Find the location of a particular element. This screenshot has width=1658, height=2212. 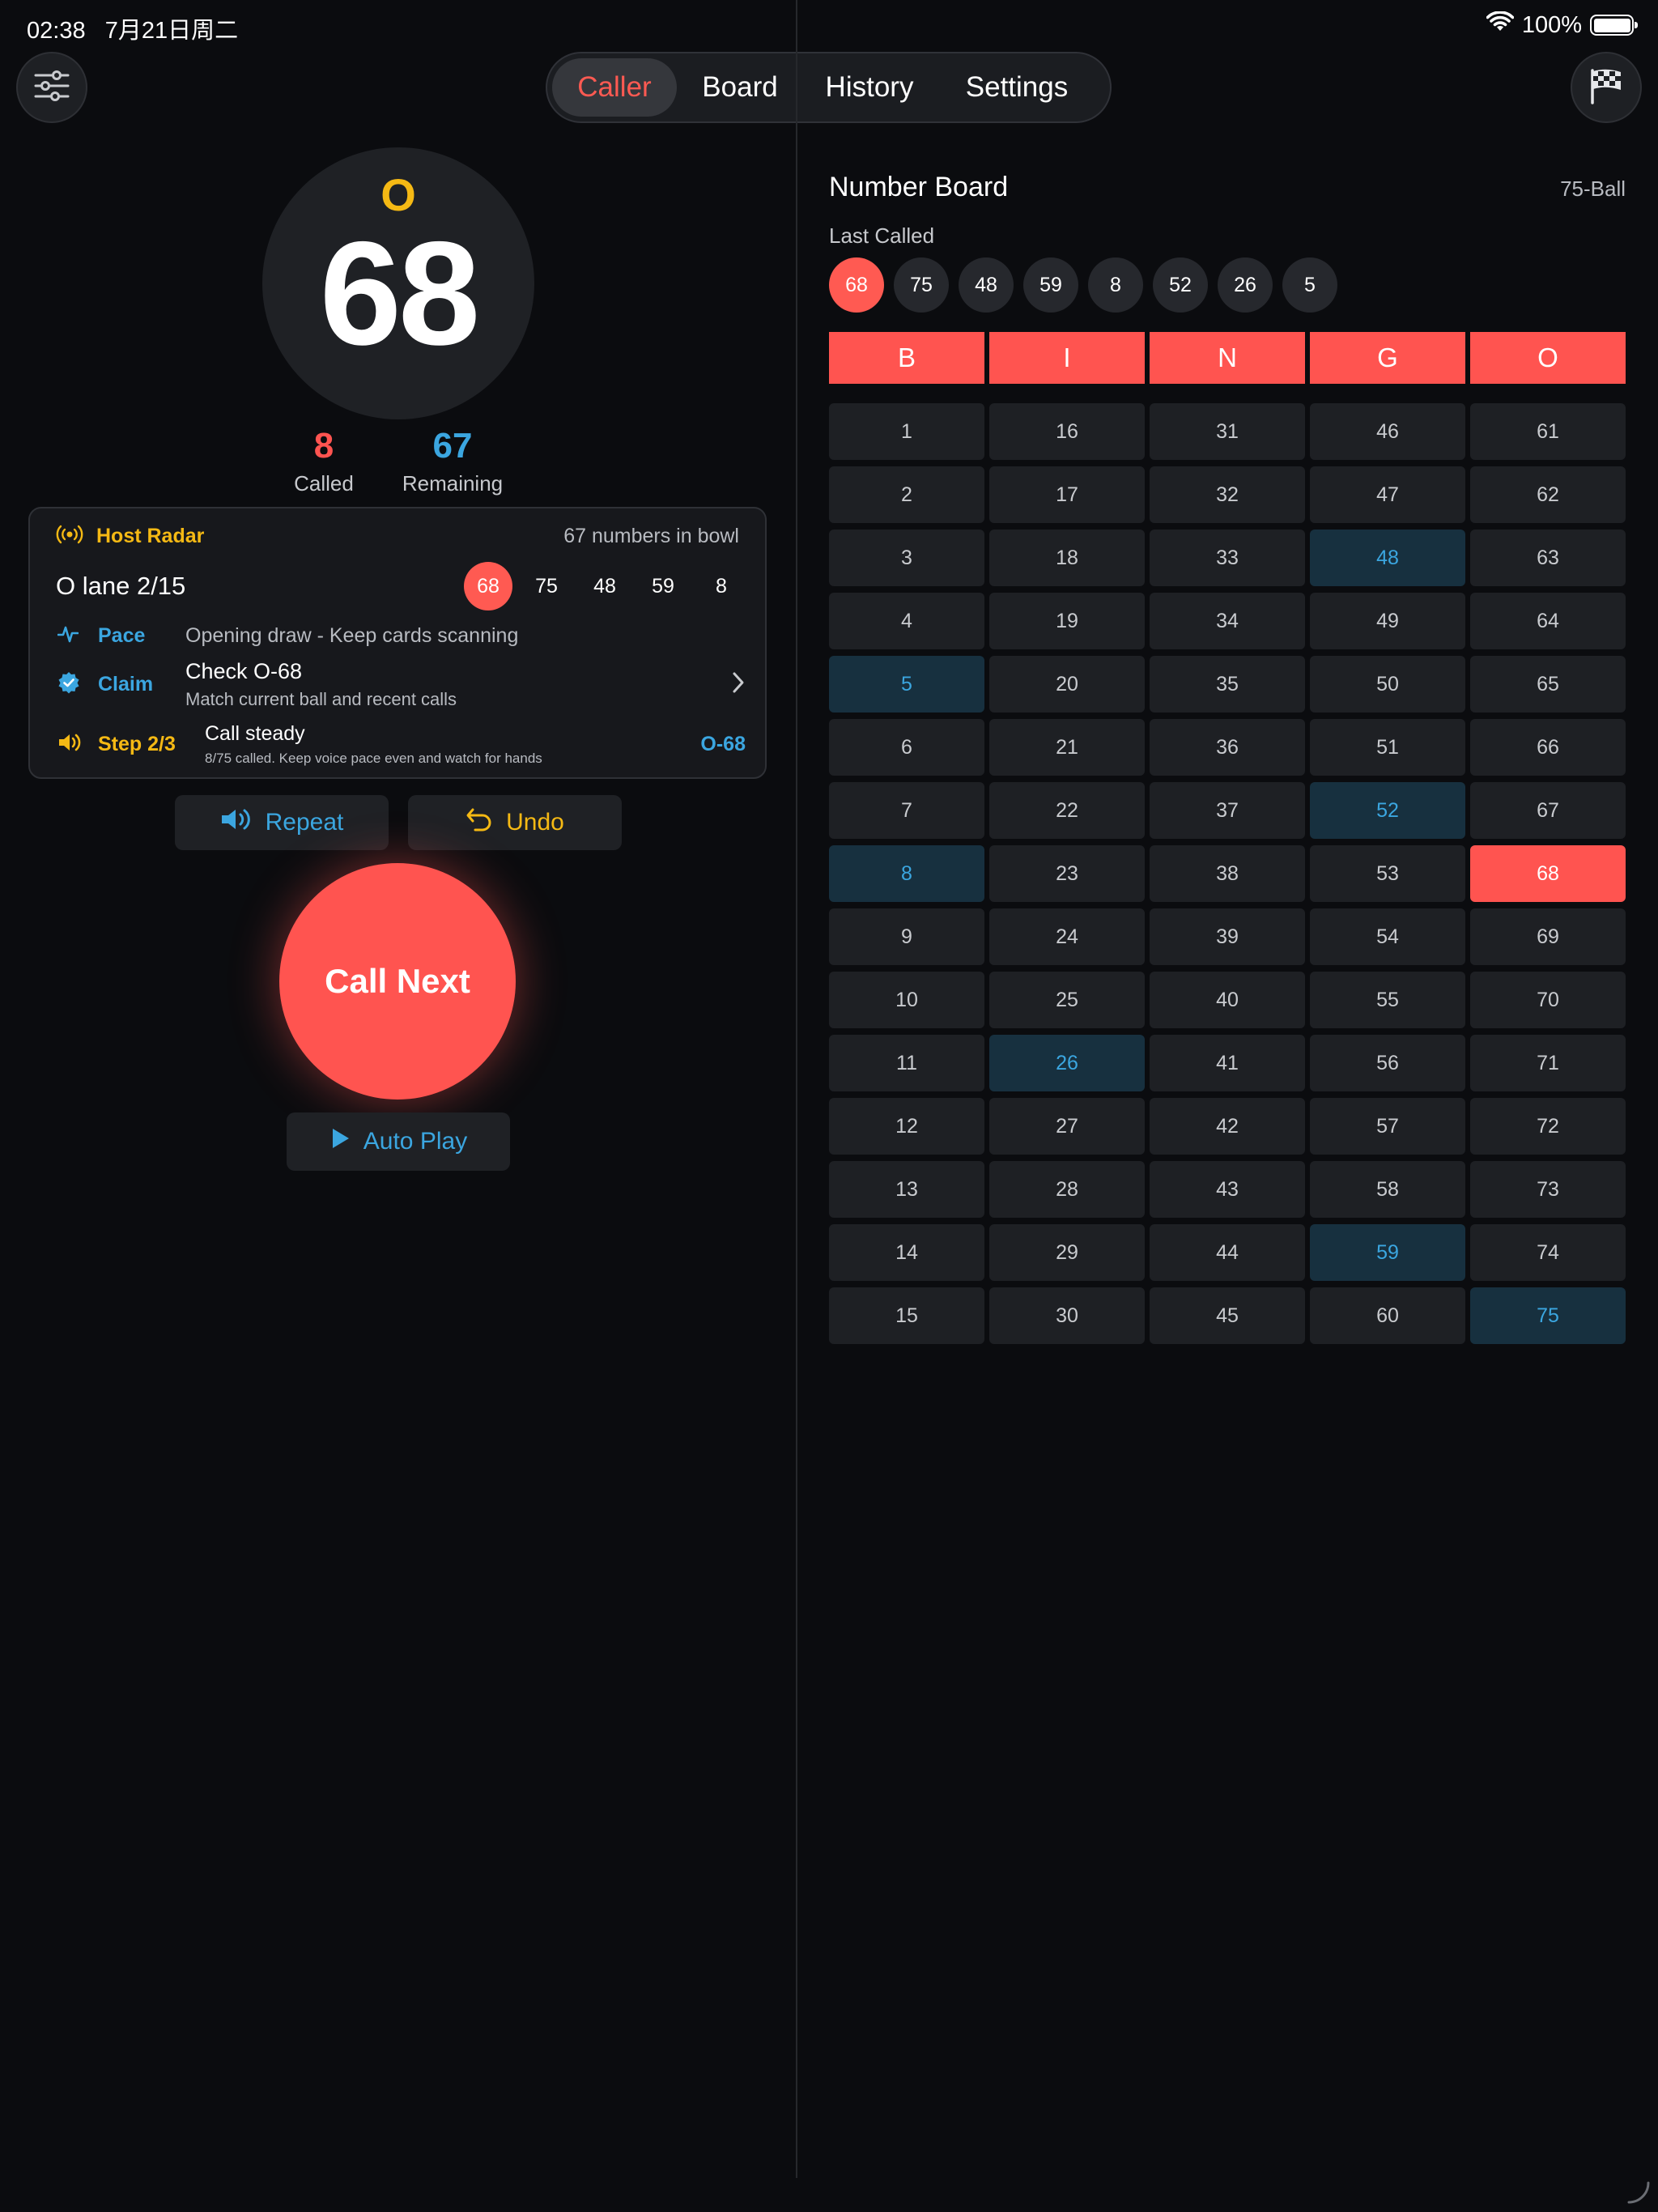

board-cell: 21 is located at coordinates (1067, 748).